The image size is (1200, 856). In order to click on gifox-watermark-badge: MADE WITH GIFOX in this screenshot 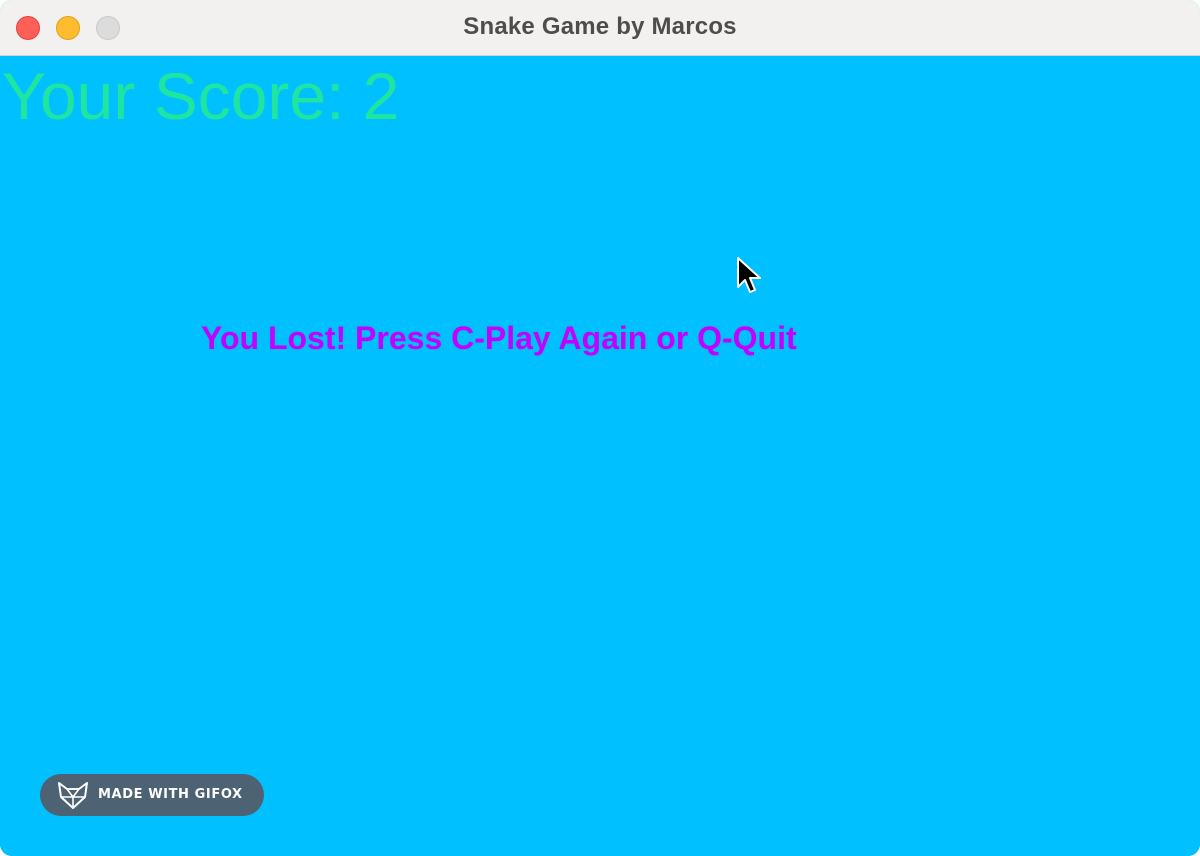, I will do `click(152, 795)`.